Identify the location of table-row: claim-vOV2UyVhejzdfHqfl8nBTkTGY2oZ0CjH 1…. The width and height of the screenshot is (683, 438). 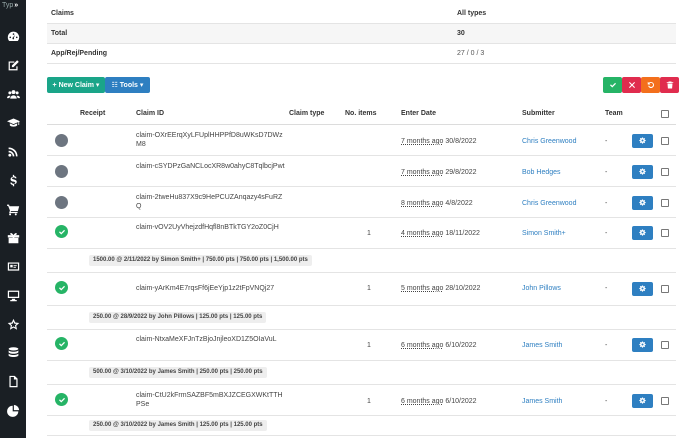
(361, 233).